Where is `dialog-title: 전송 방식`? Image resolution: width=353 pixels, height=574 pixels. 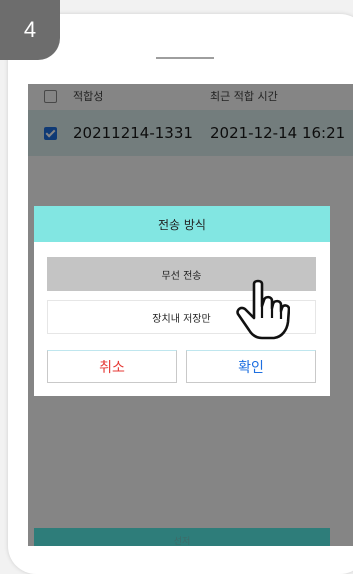
dialog-title: 전송 방식 is located at coordinates (182, 224).